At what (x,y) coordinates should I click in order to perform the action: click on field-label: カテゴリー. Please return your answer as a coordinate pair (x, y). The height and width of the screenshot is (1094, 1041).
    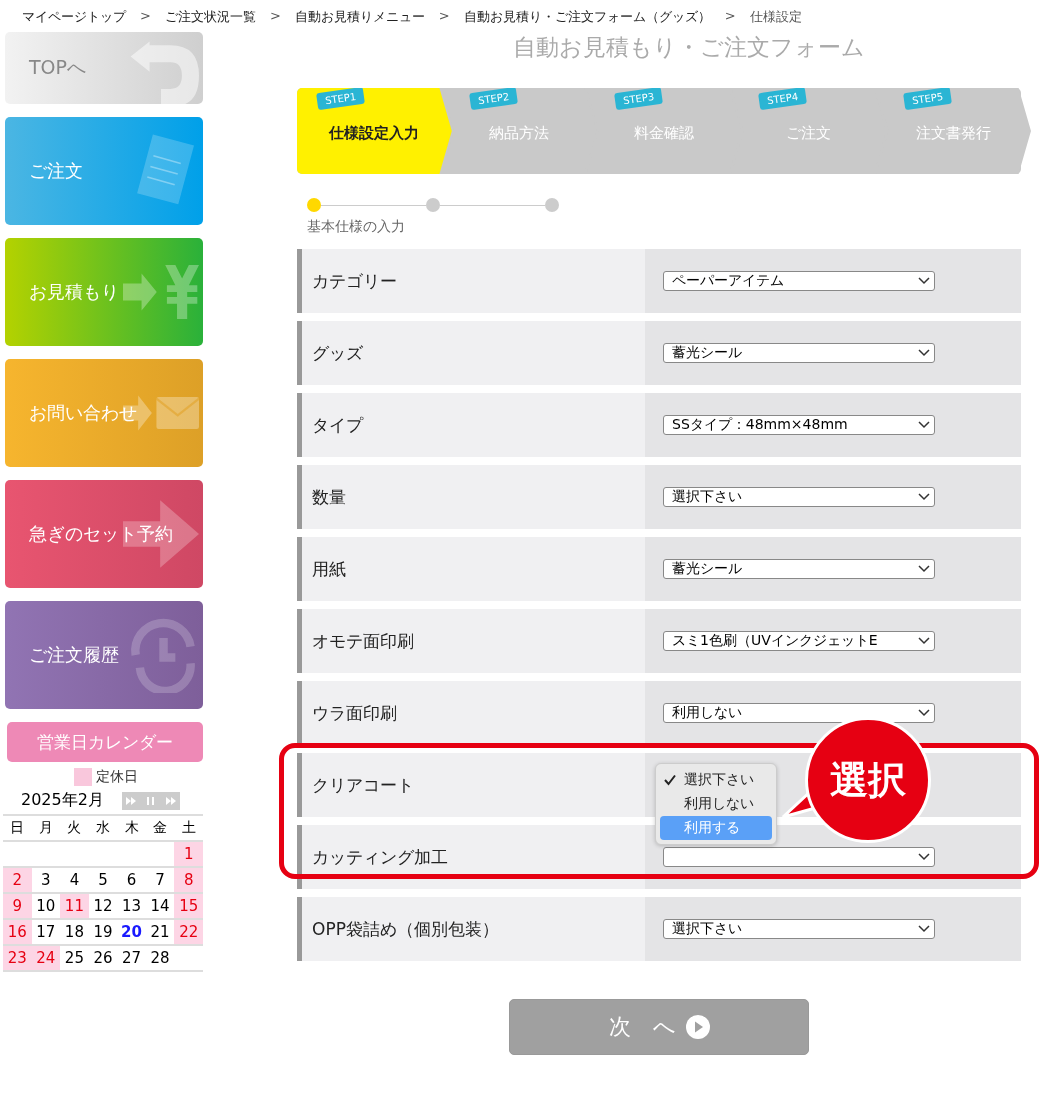
    Looking at the image, I should click on (471, 281).